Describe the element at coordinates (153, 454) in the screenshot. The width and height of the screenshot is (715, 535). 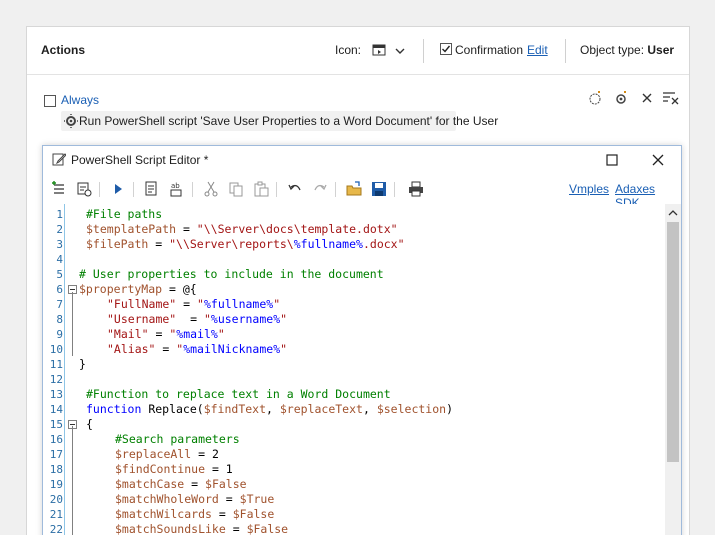
I see `code-token: $replaceAll` at that location.